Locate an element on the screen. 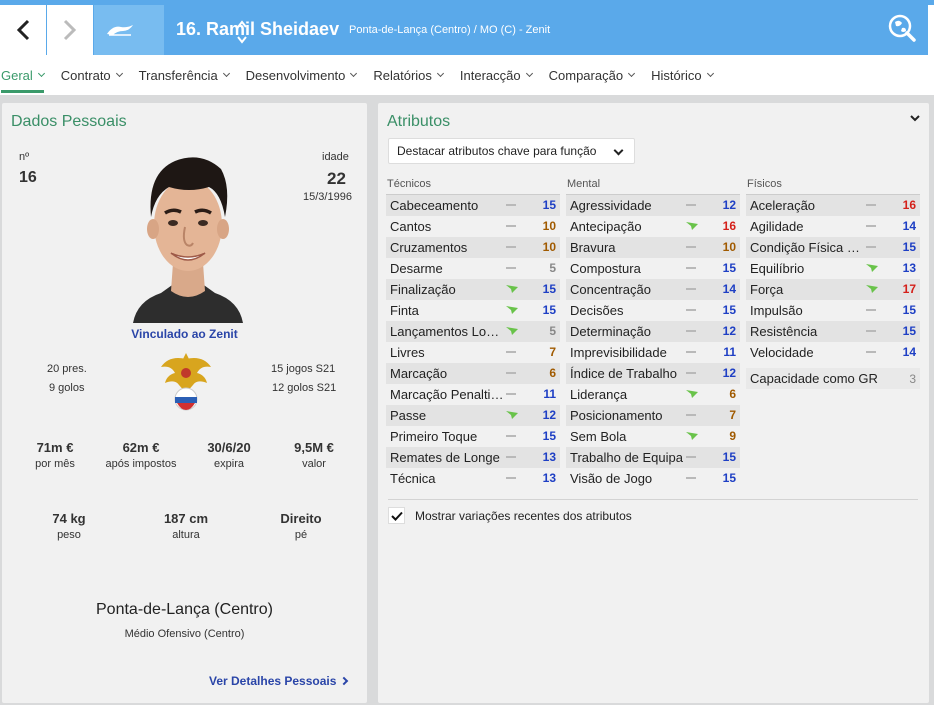  attribute-row: Imprevisibilidade 11 is located at coordinates (653, 352).